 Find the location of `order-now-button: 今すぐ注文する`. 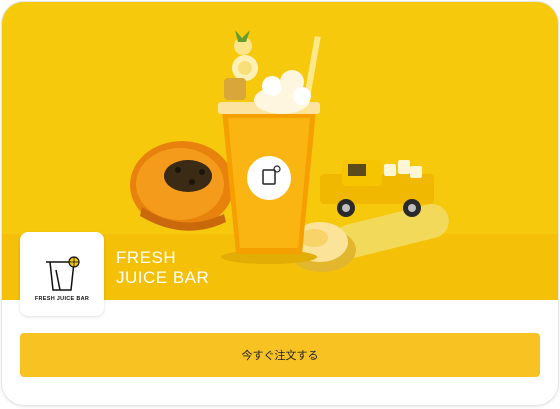

order-now-button: 今すぐ注文する is located at coordinates (280, 355).